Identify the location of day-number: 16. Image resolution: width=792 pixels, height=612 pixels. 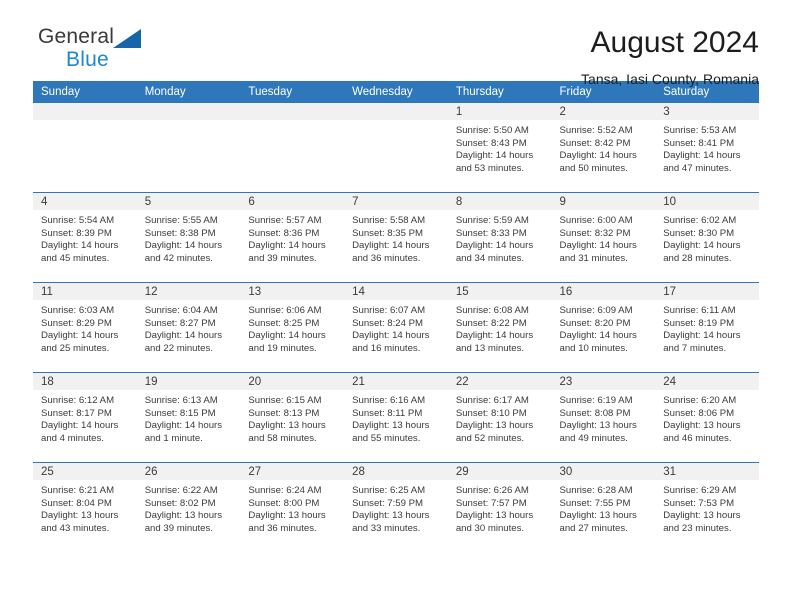
(603, 291).